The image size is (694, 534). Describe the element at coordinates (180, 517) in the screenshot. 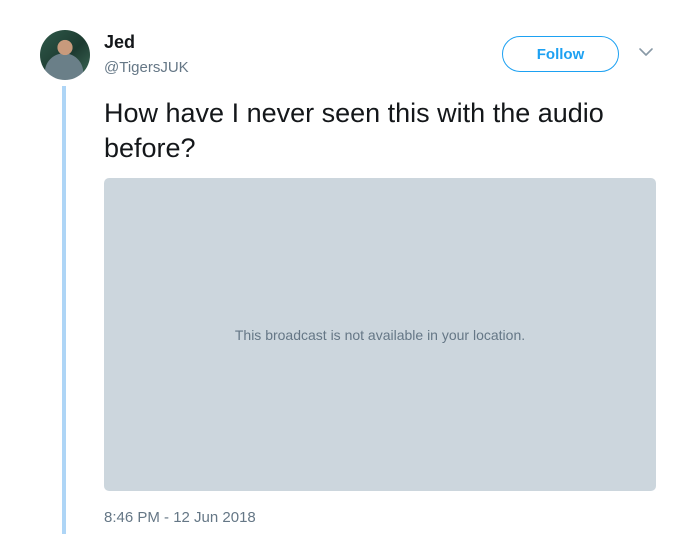

I see `tweet-timestamp: 8:46 PM - 12 Jun 2018` at that location.